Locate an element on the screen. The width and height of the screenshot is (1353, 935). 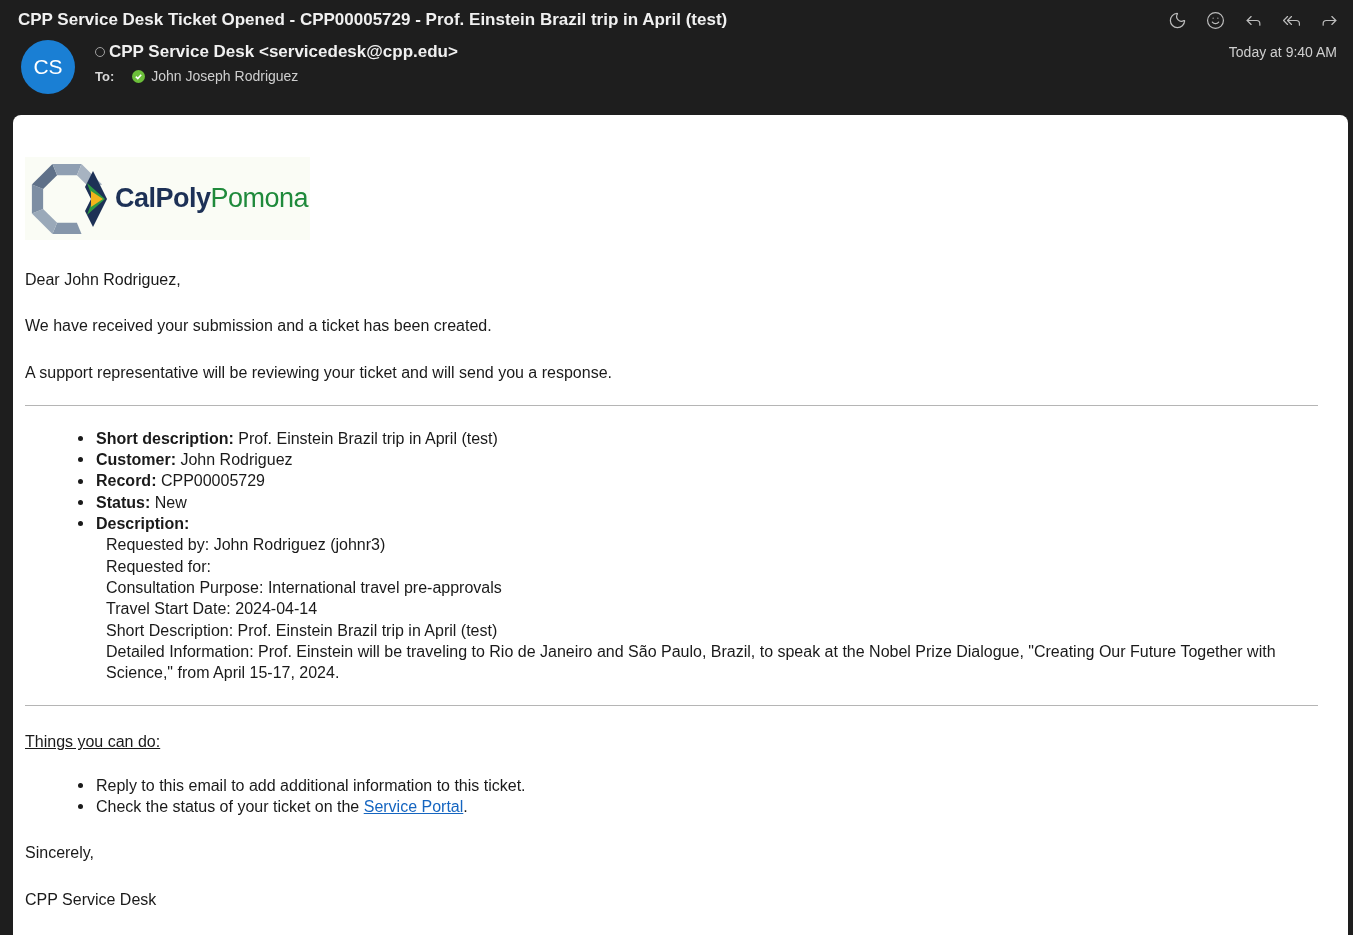
detail-item: Description: is located at coordinates (143, 524).